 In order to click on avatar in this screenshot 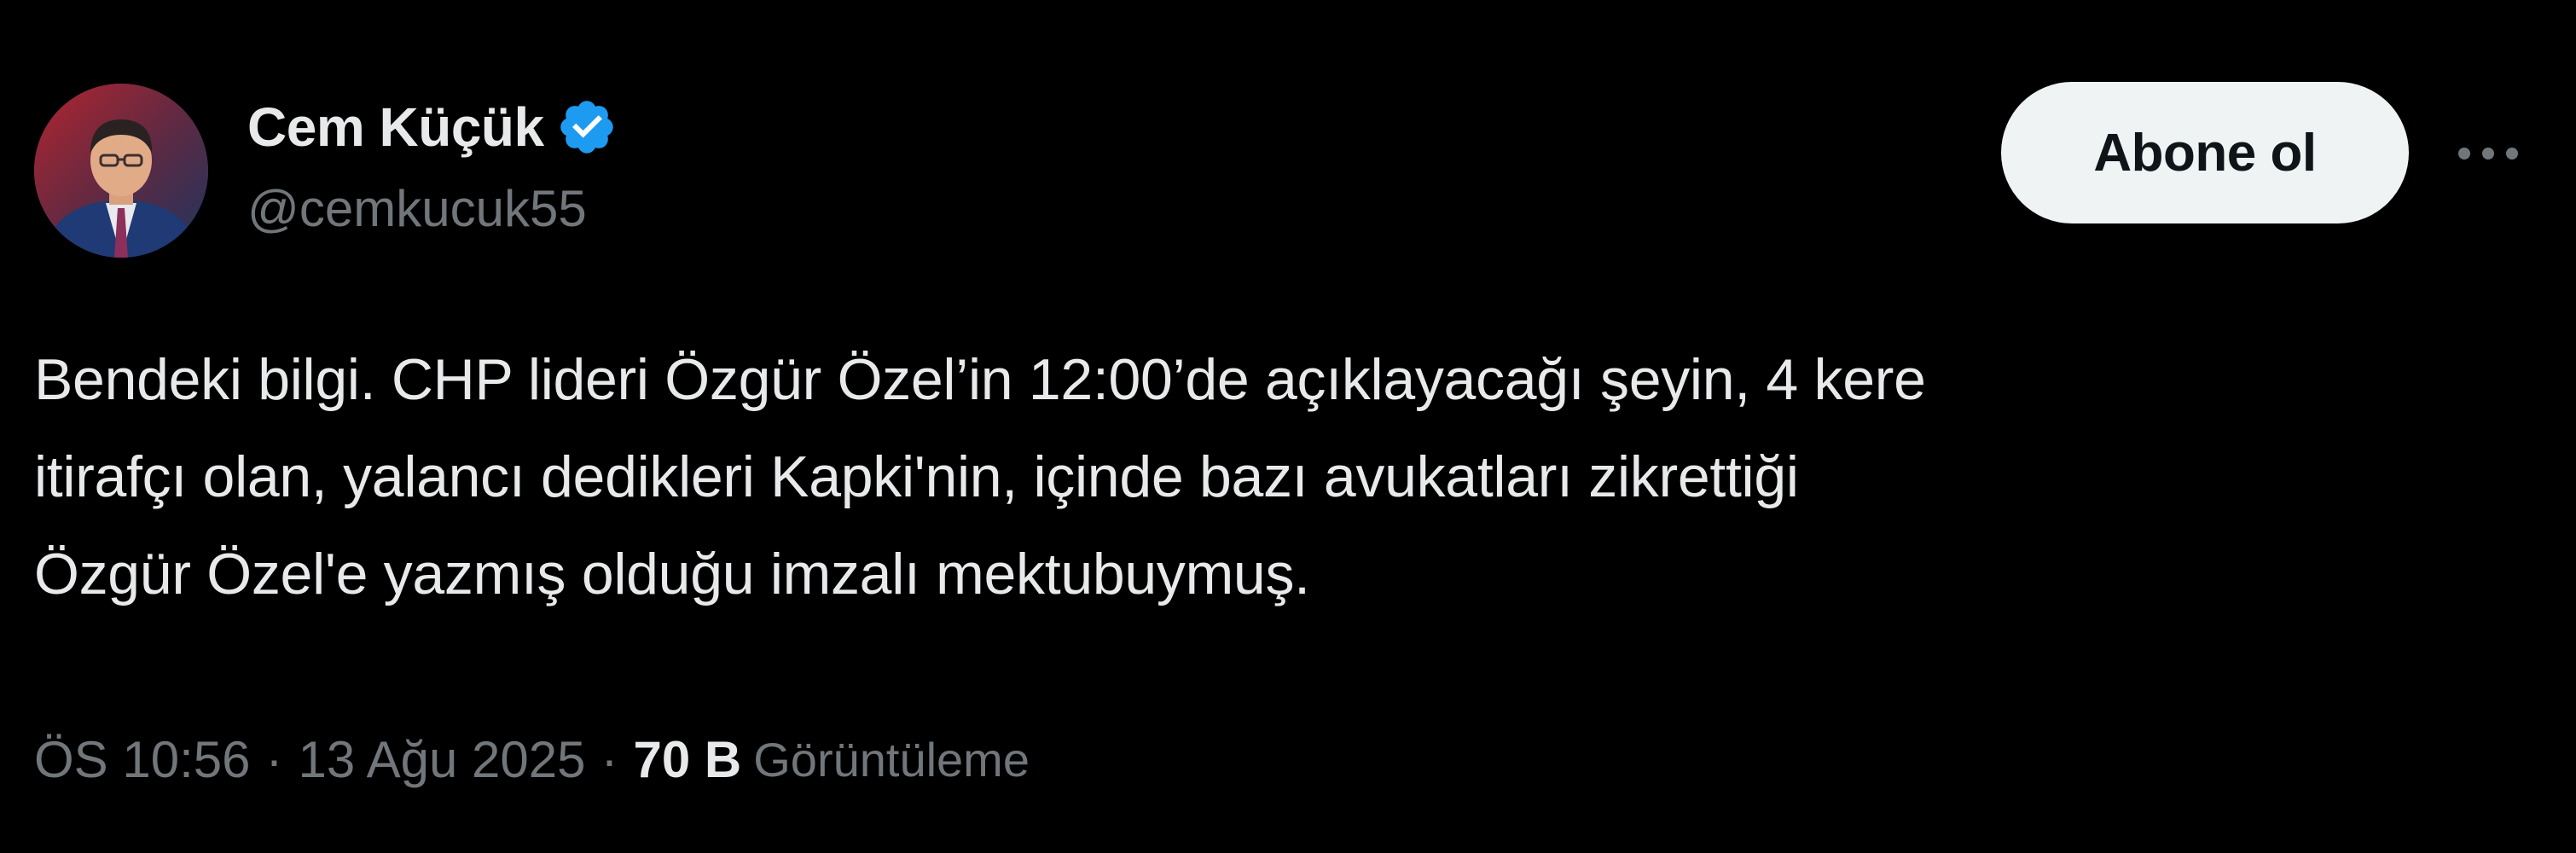, I will do `click(121, 171)`.